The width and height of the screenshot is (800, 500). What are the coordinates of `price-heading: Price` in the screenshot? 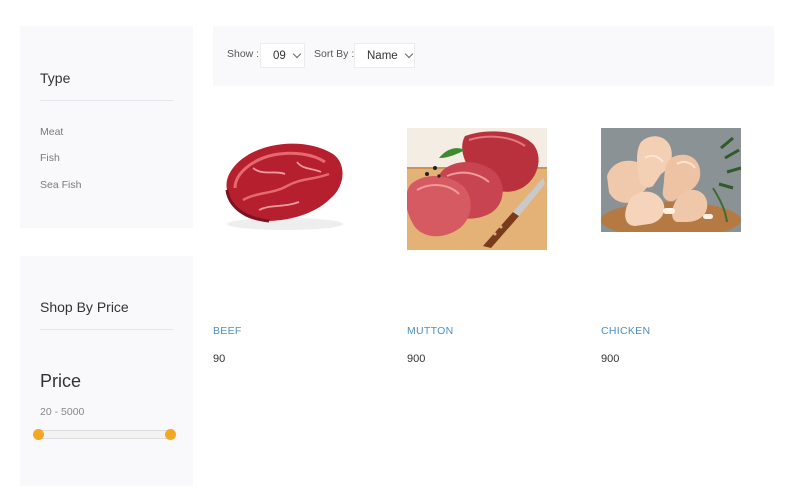 It's located at (61, 381).